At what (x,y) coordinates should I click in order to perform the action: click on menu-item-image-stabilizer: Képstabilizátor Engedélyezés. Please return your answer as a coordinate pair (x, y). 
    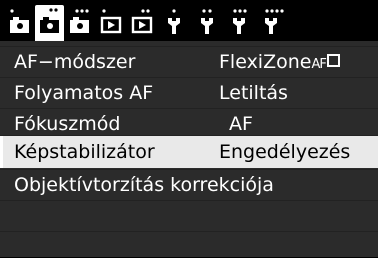
    Looking at the image, I should click on (189, 151).